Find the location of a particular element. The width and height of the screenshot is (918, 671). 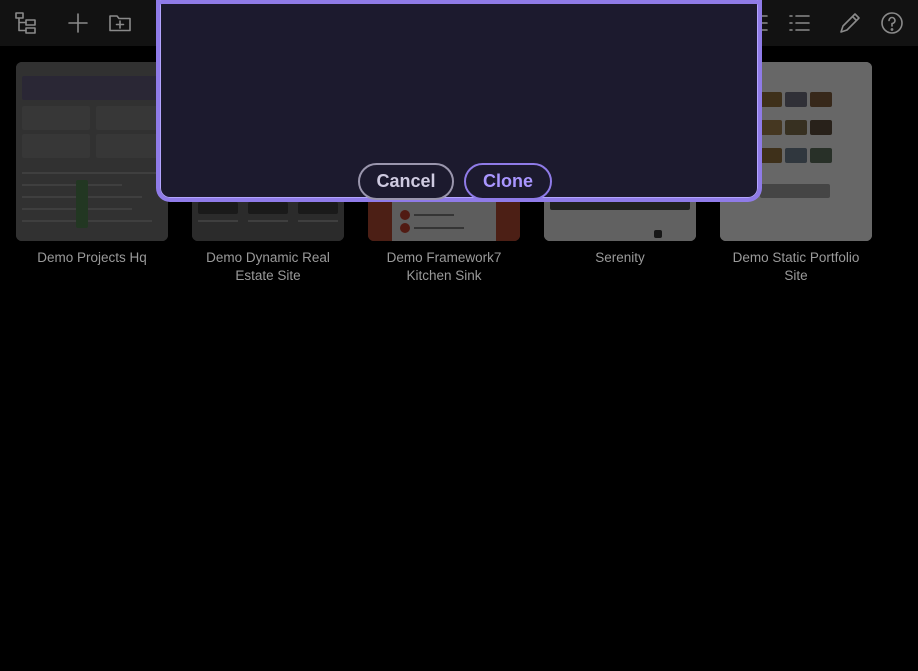

new-folder-icon is located at coordinates (120, 23).